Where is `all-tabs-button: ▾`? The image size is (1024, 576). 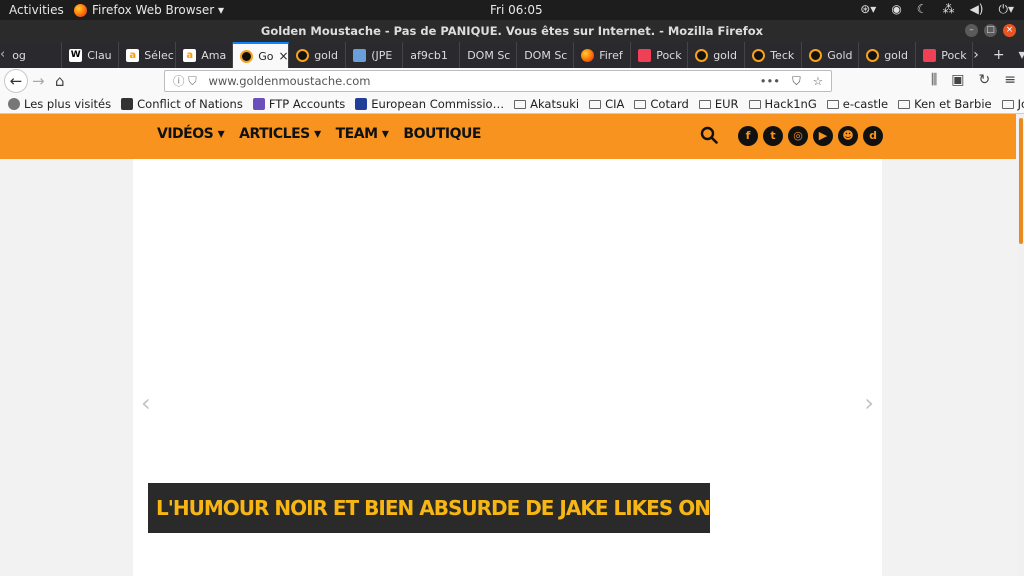 all-tabs-button: ▾ is located at coordinates (1021, 55).